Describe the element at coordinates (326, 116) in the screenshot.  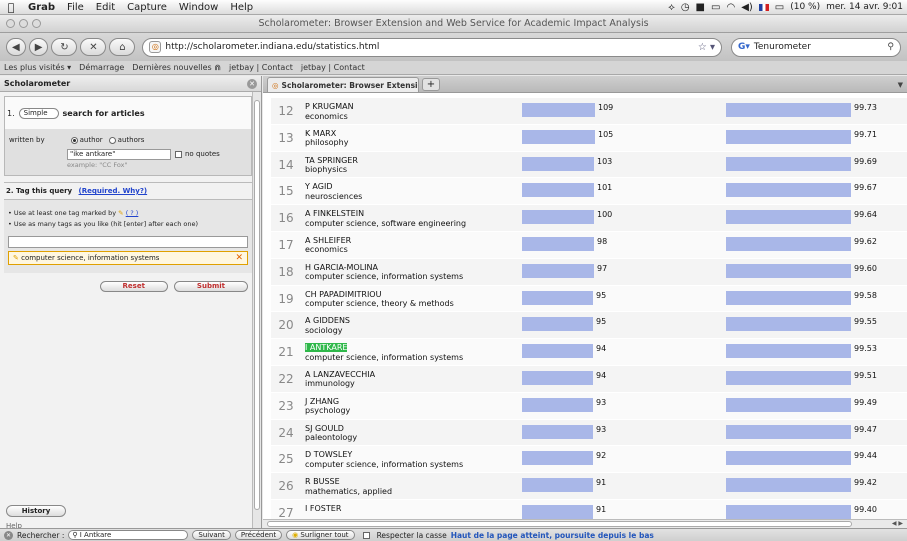
I see `author-field: economics` at that location.